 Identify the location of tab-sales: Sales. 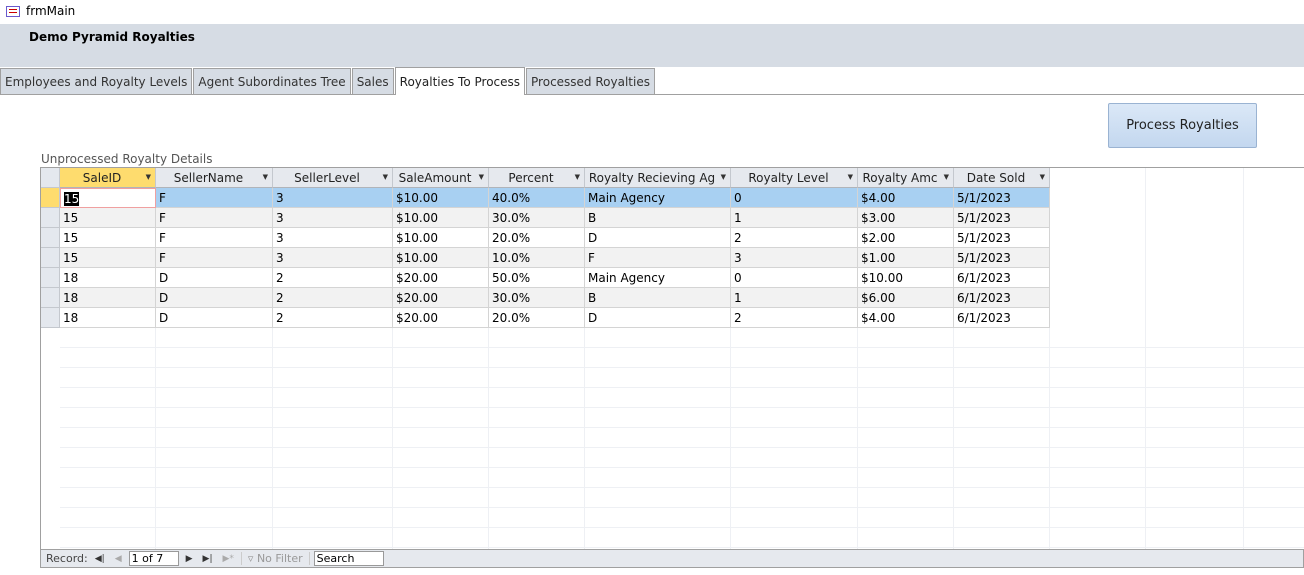
(372, 81).